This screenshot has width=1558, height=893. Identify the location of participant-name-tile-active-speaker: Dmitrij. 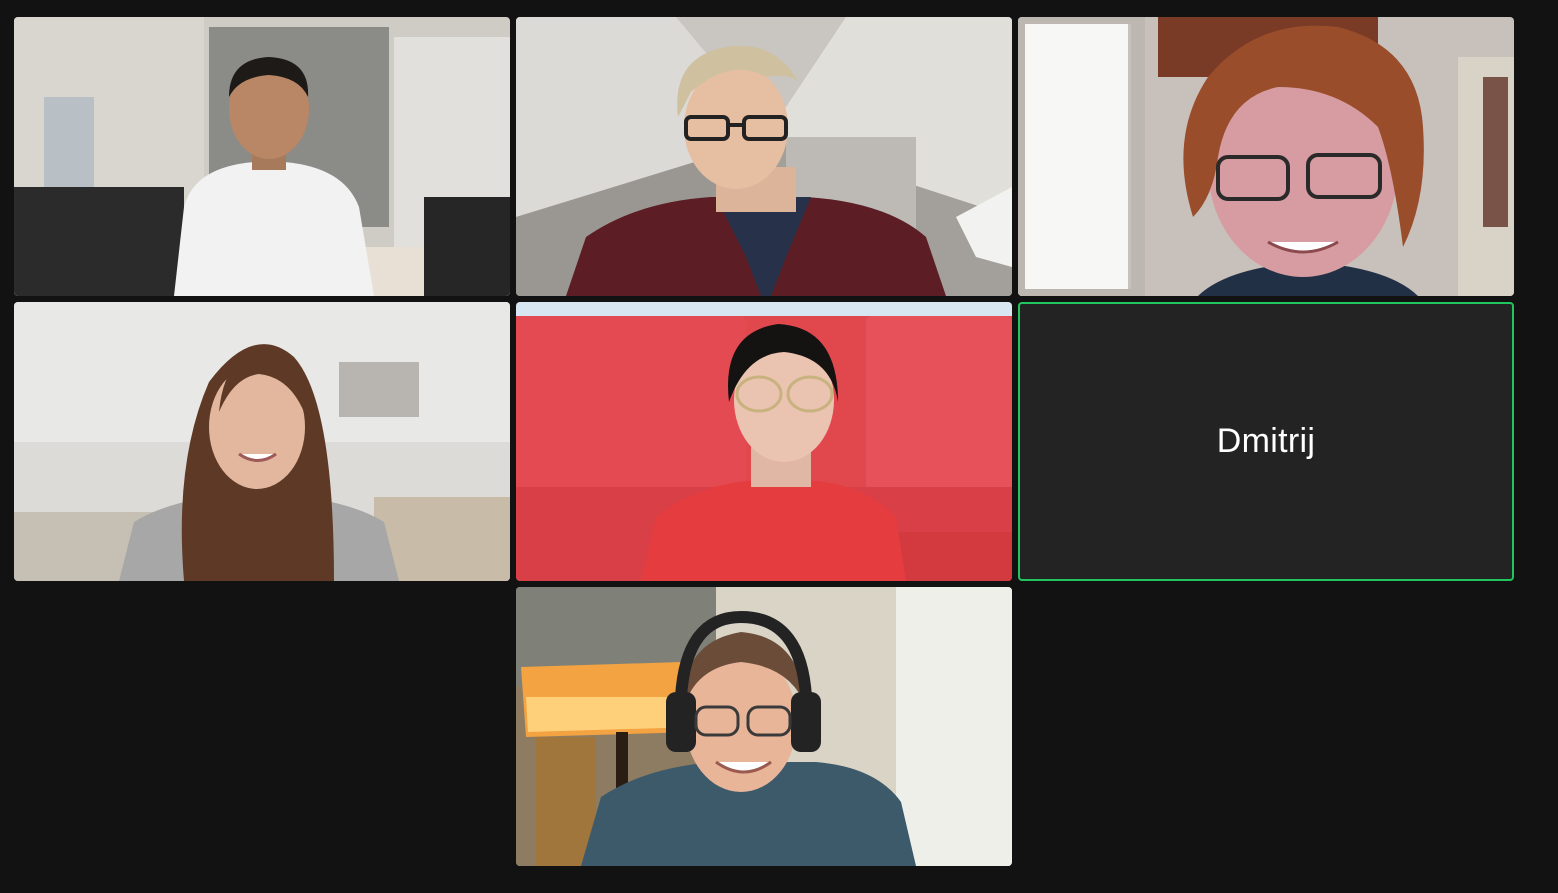
(1266, 441).